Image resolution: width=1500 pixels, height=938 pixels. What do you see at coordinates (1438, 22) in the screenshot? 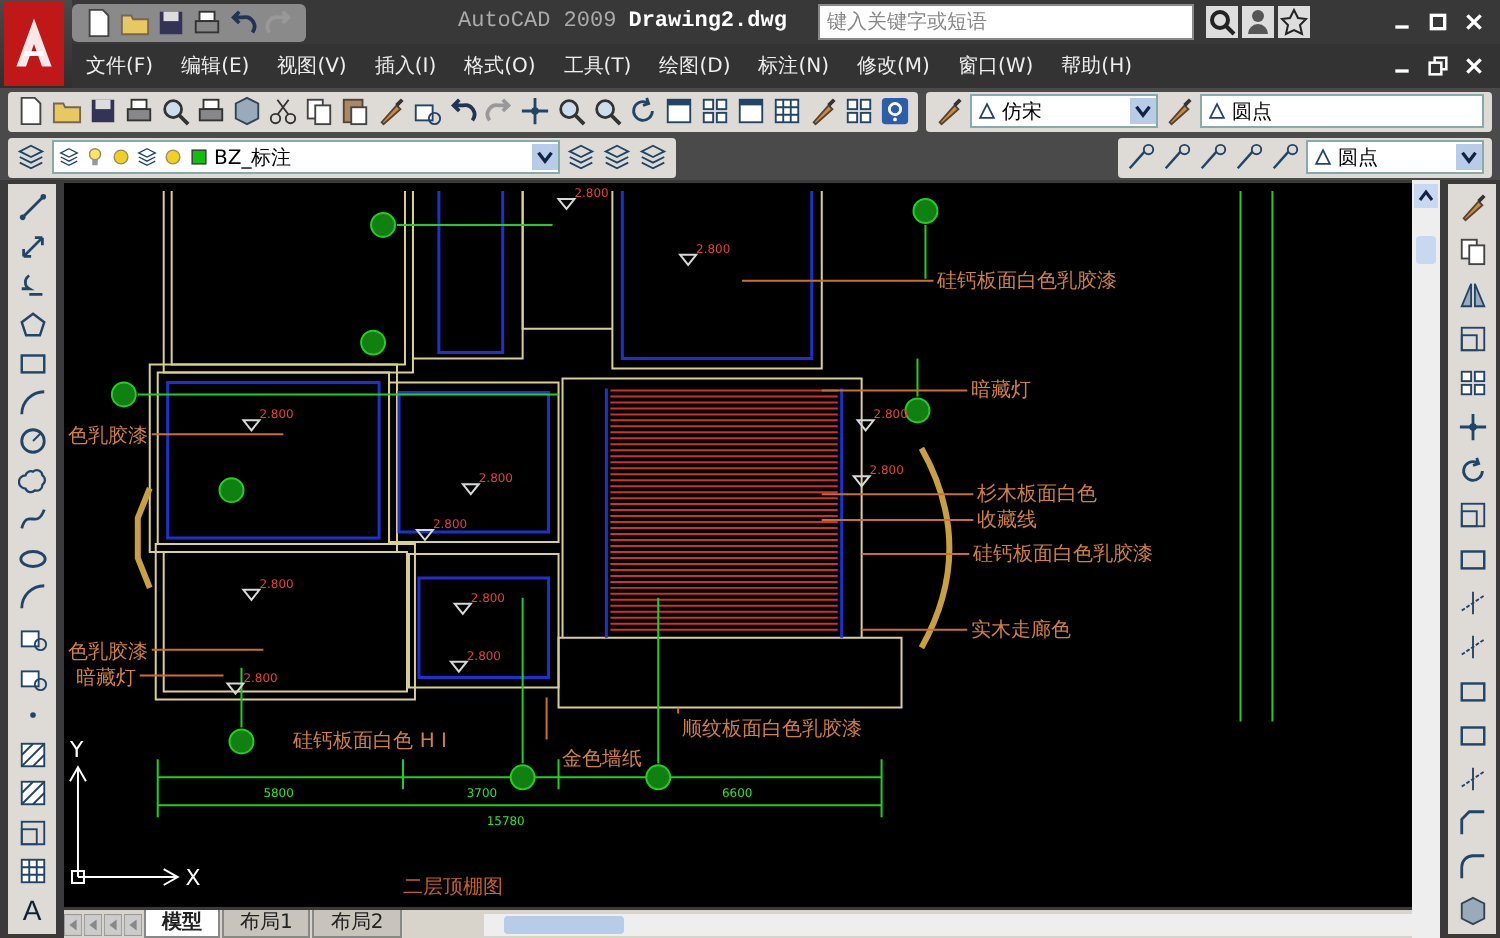
I see `maximize-icon` at bounding box center [1438, 22].